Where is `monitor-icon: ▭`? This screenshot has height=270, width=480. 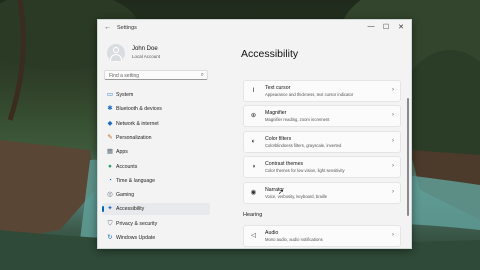
monitor-icon: ▭ is located at coordinates (110, 94).